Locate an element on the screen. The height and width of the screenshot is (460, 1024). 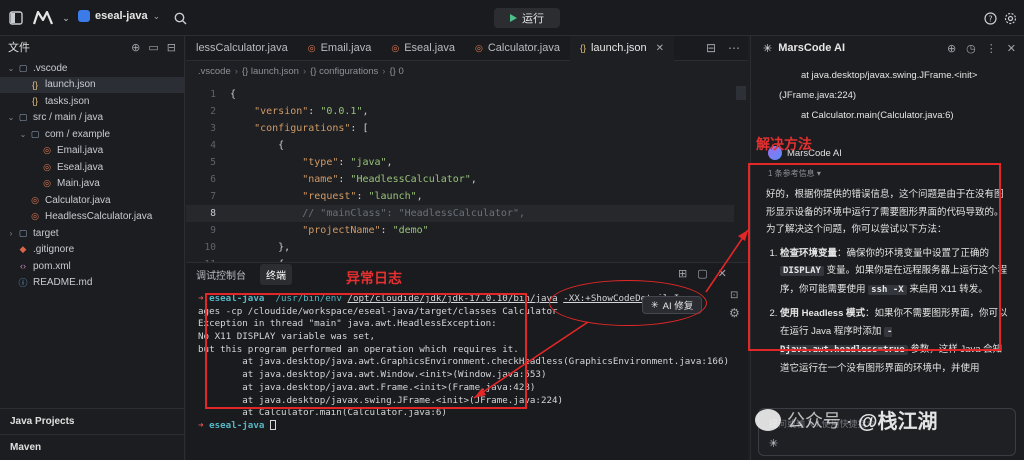
search-icon is located at coordinates (180, 18).